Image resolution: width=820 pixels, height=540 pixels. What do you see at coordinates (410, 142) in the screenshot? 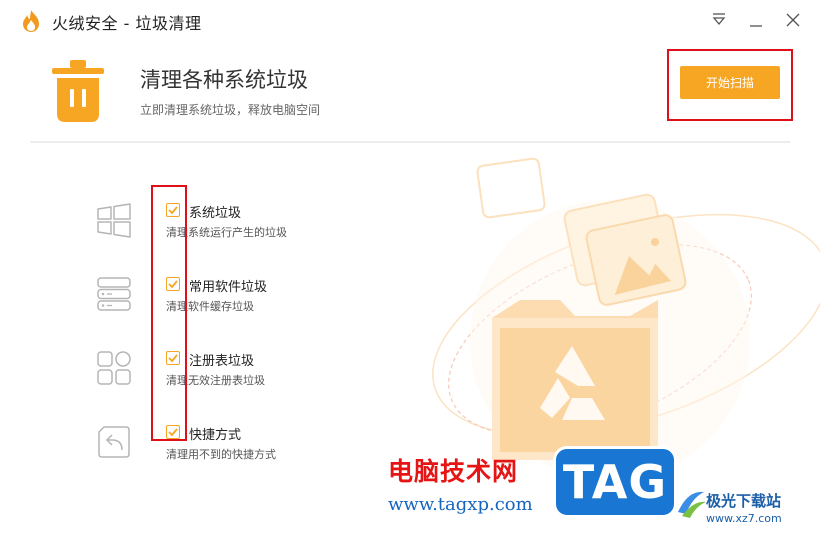
I see `divider` at bounding box center [410, 142].